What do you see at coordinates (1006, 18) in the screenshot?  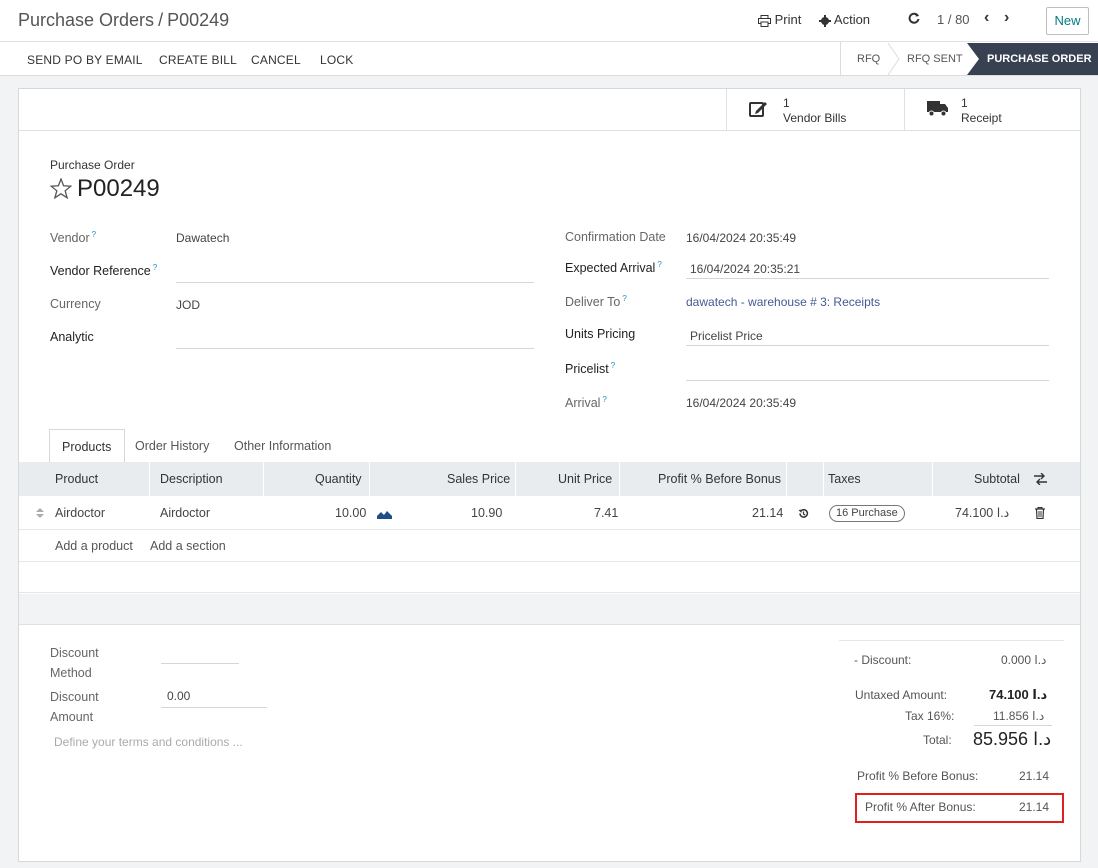 I see `pager-next-icon: ›` at bounding box center [1006, 18].